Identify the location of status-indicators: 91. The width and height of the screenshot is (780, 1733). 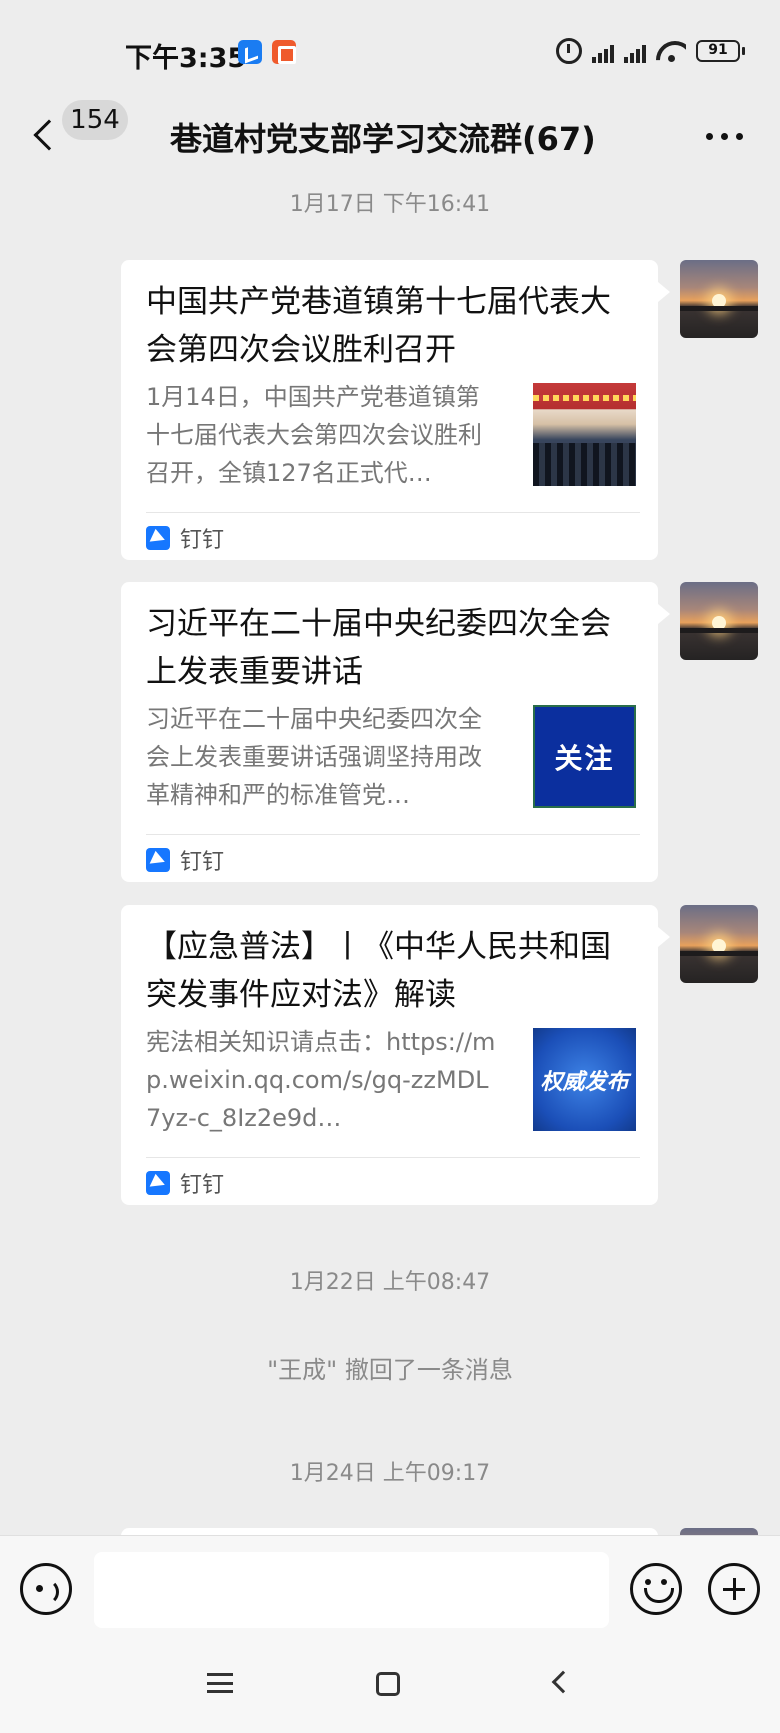
(650, 51).